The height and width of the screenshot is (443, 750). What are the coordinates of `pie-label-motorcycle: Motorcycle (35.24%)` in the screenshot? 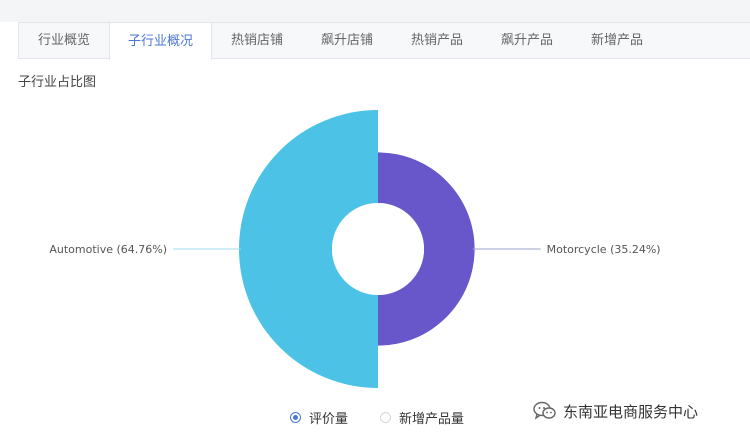 It's located at (604, 249).